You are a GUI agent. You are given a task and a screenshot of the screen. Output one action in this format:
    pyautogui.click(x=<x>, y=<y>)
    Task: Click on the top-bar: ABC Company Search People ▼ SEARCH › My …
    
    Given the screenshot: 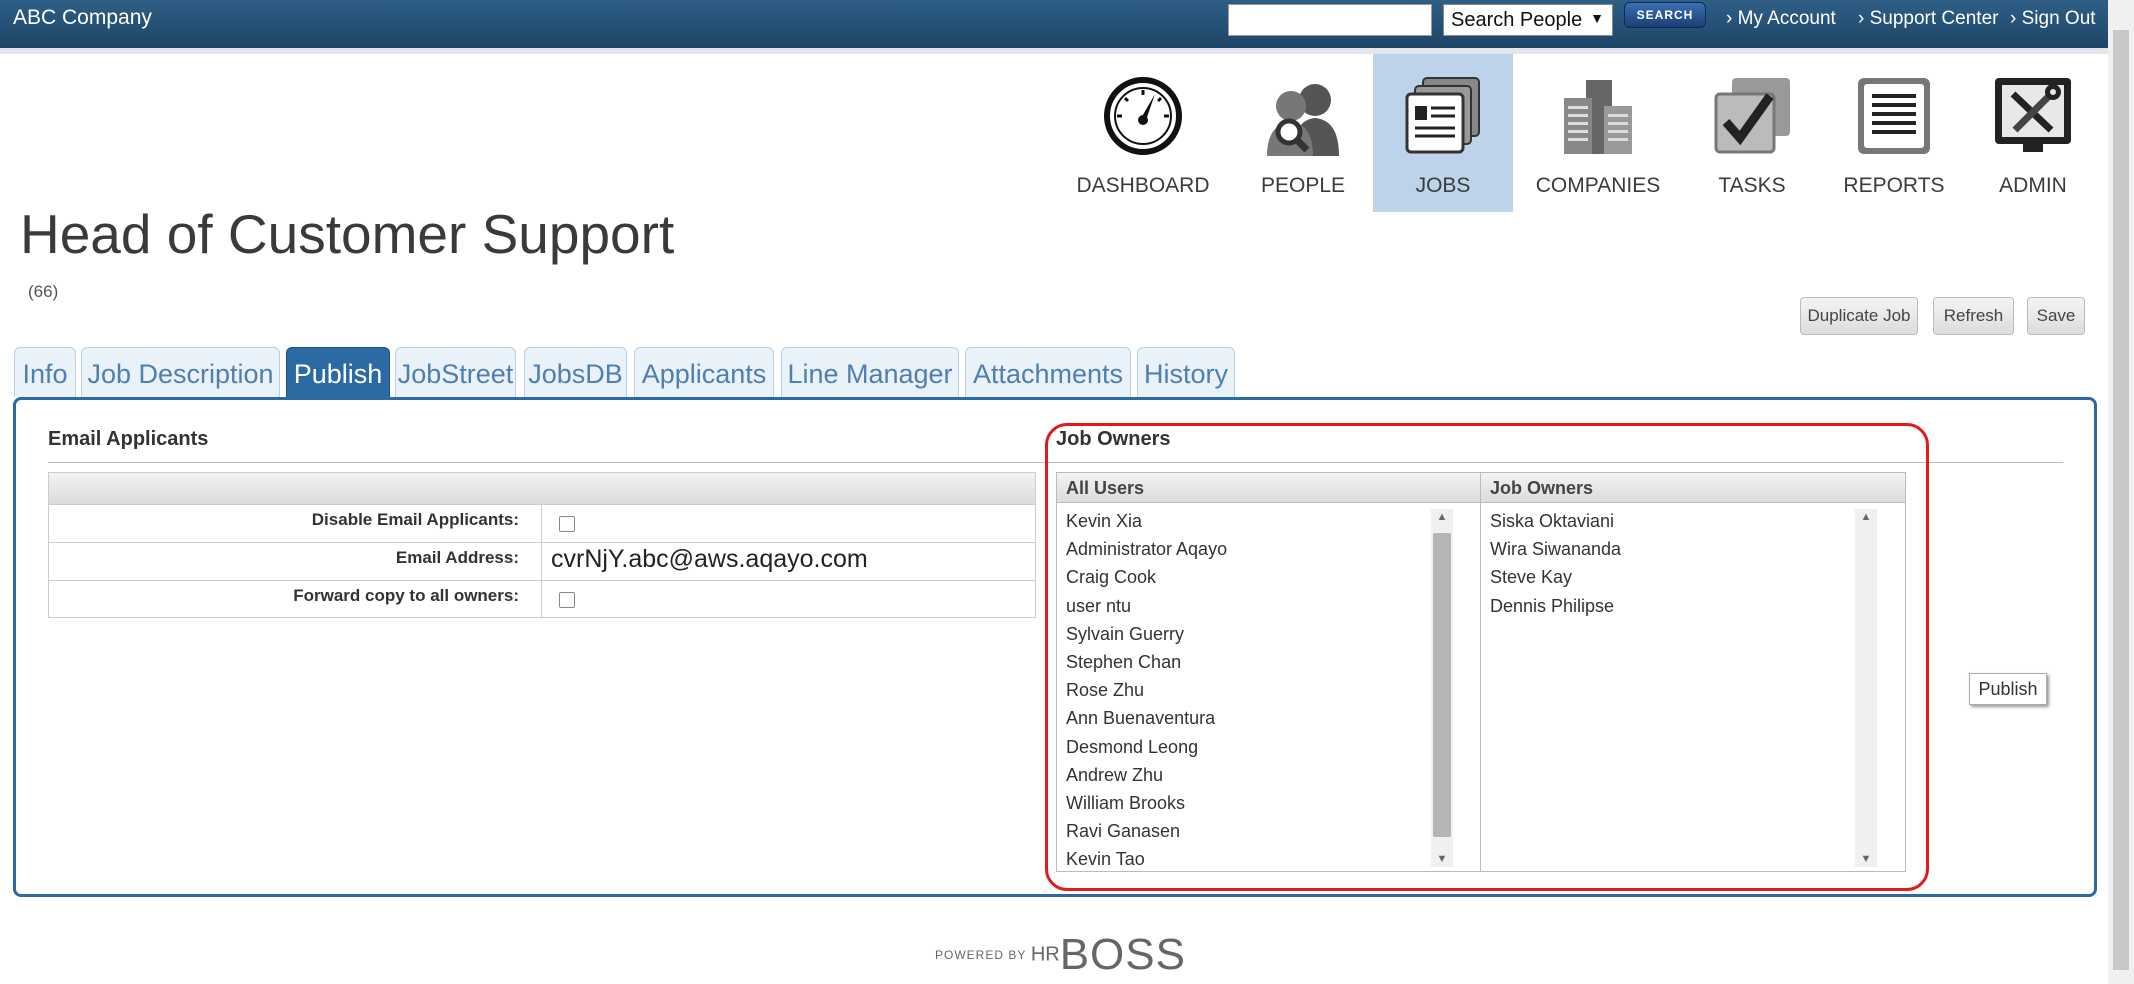 What is the action you would take?
    pyautogui.click(x=1054, y=24)
    